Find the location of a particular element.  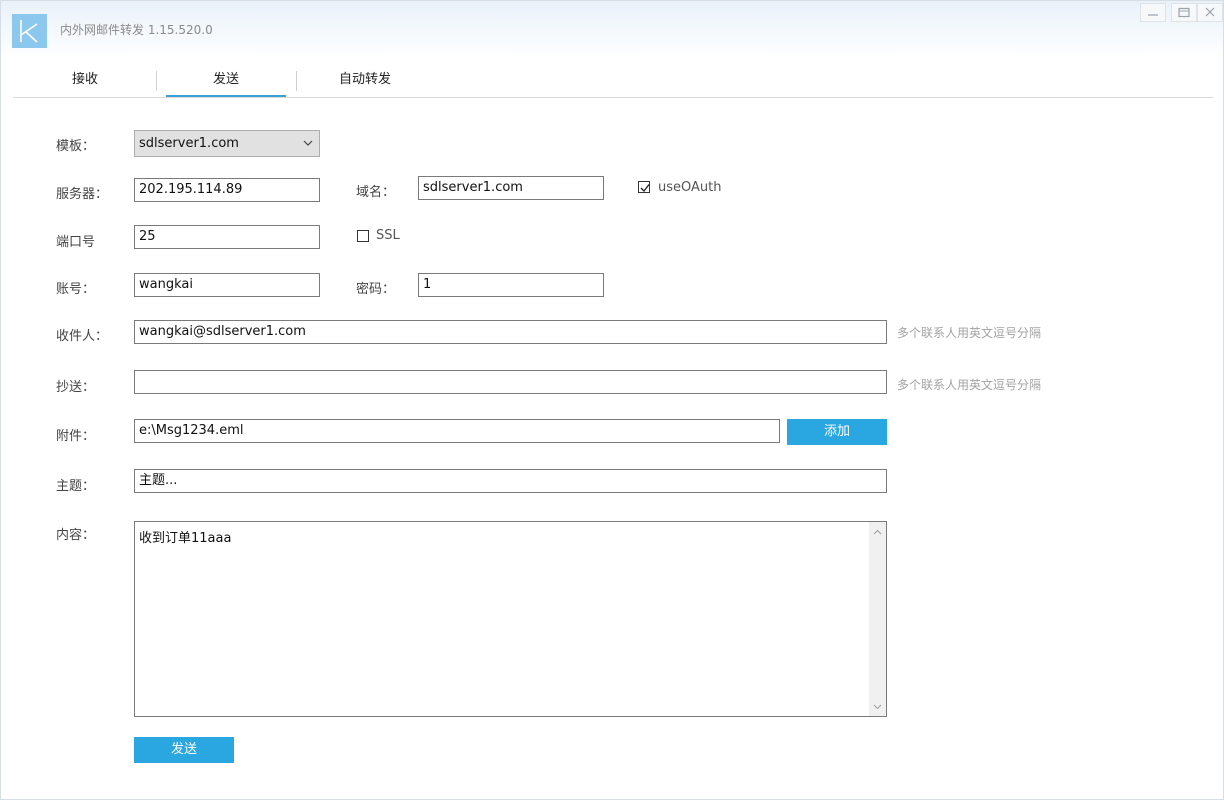

content-label: 内容： is located at coordinates (76, 535).